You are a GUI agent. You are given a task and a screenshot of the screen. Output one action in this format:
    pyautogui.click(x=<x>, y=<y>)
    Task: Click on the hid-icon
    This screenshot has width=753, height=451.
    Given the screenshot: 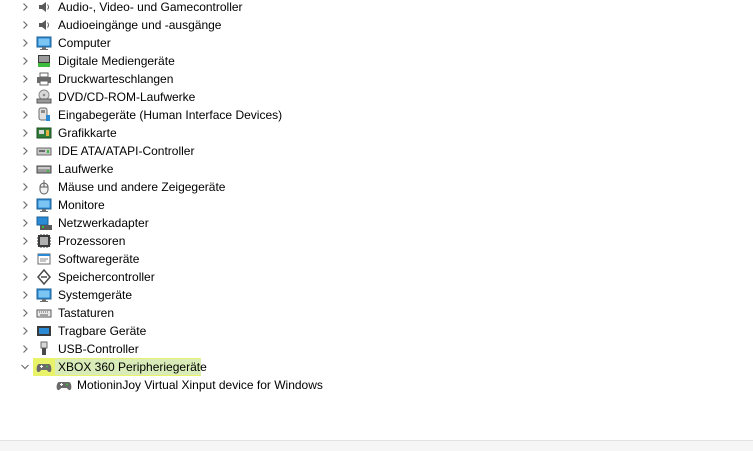 What is the action you would take?
    pyautogui.click(x=44, y=115)
    